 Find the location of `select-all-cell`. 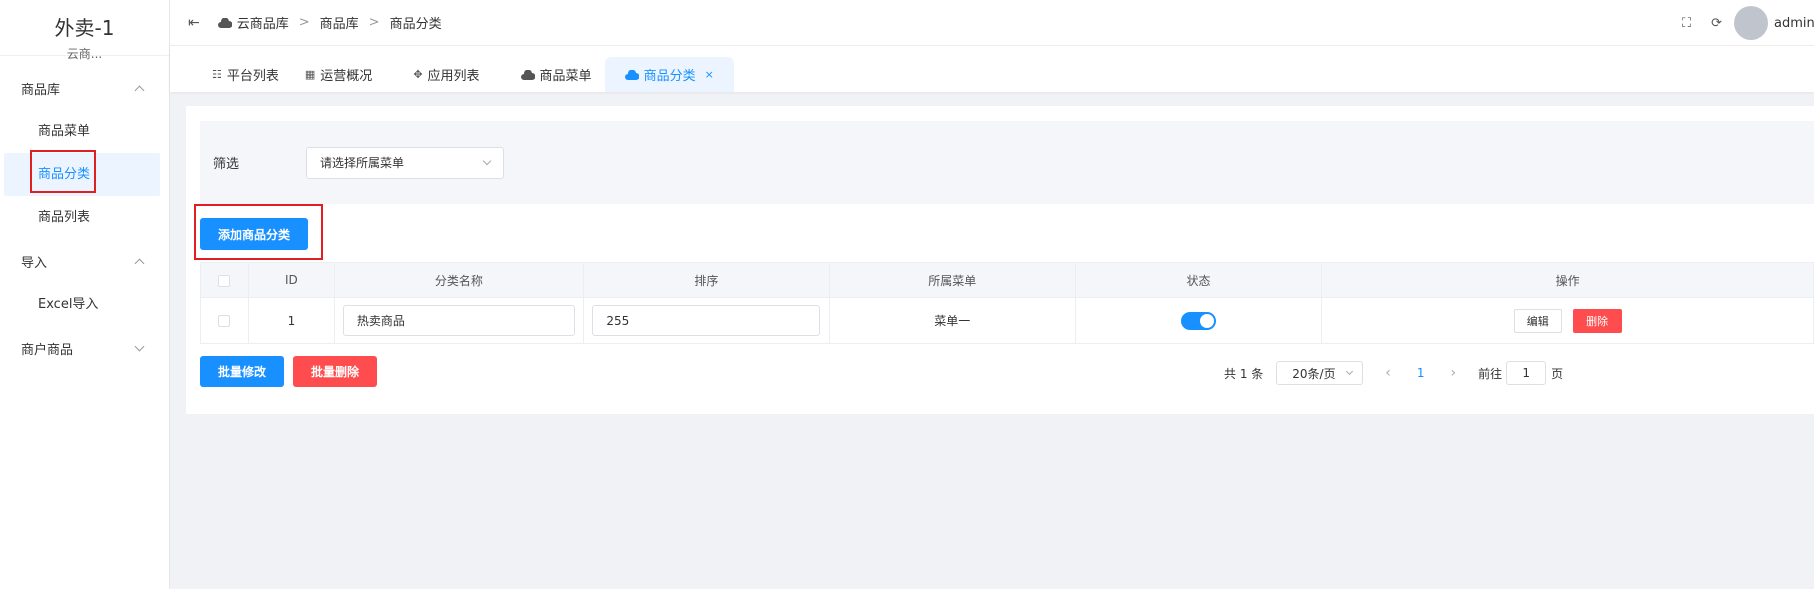

select-all-cell is located at coordinates (224, 280).